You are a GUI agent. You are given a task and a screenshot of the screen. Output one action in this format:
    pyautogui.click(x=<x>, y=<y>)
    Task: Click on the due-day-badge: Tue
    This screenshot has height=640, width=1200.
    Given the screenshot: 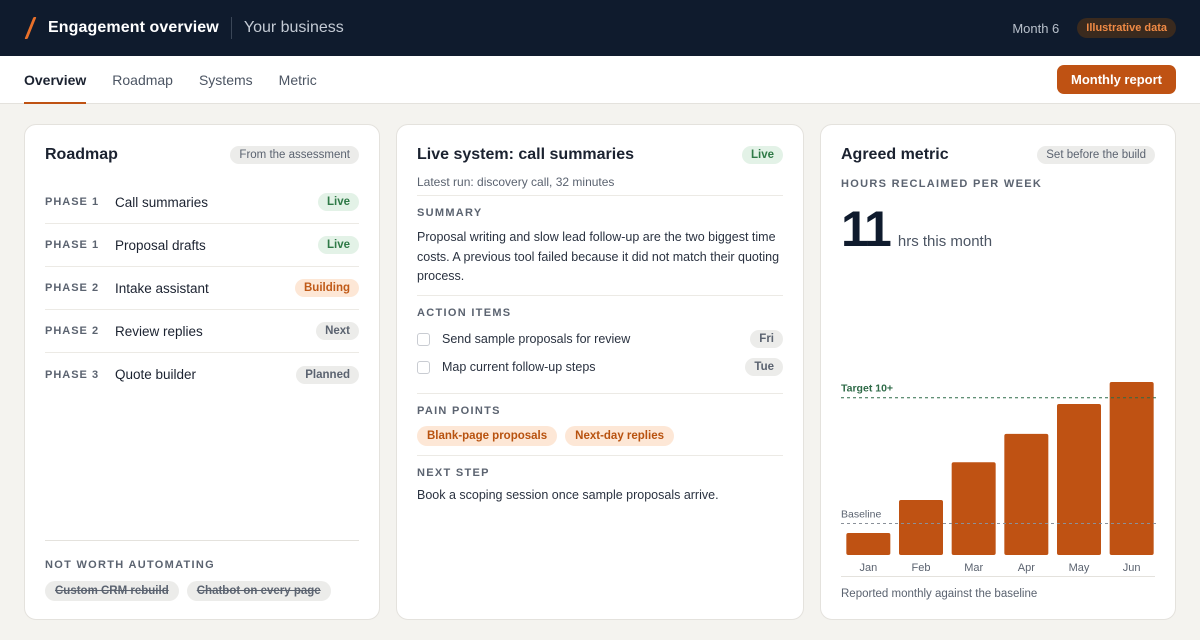 What is the action you would take?
    pyautogui.click(x=764, y=367)
    